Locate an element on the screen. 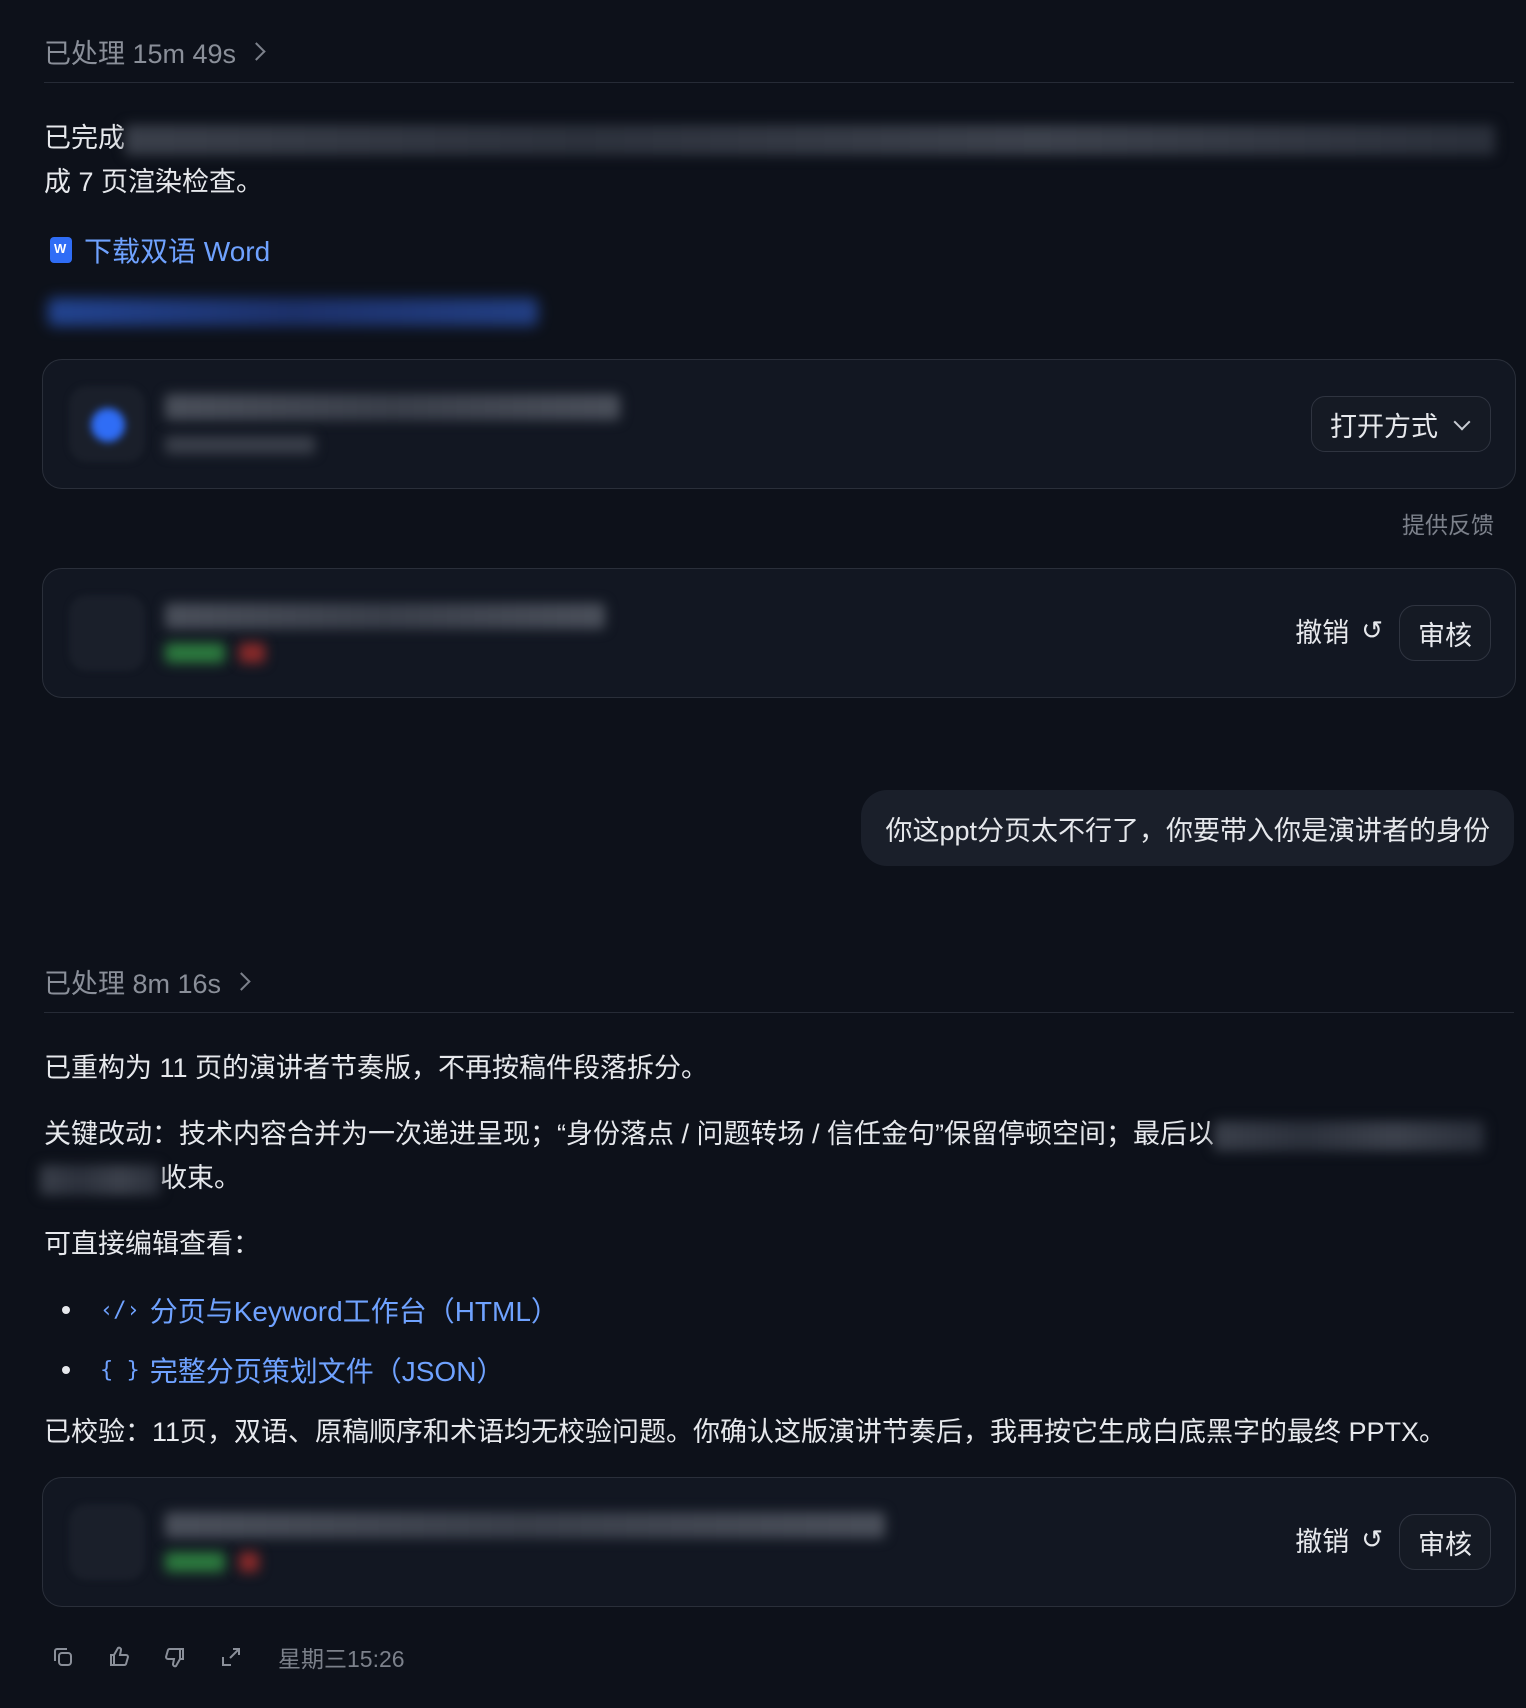 Image resolution: width=1526 pixels, height=1708 pixels. thumbs-down-icon is located at coordinates (175, 1657).